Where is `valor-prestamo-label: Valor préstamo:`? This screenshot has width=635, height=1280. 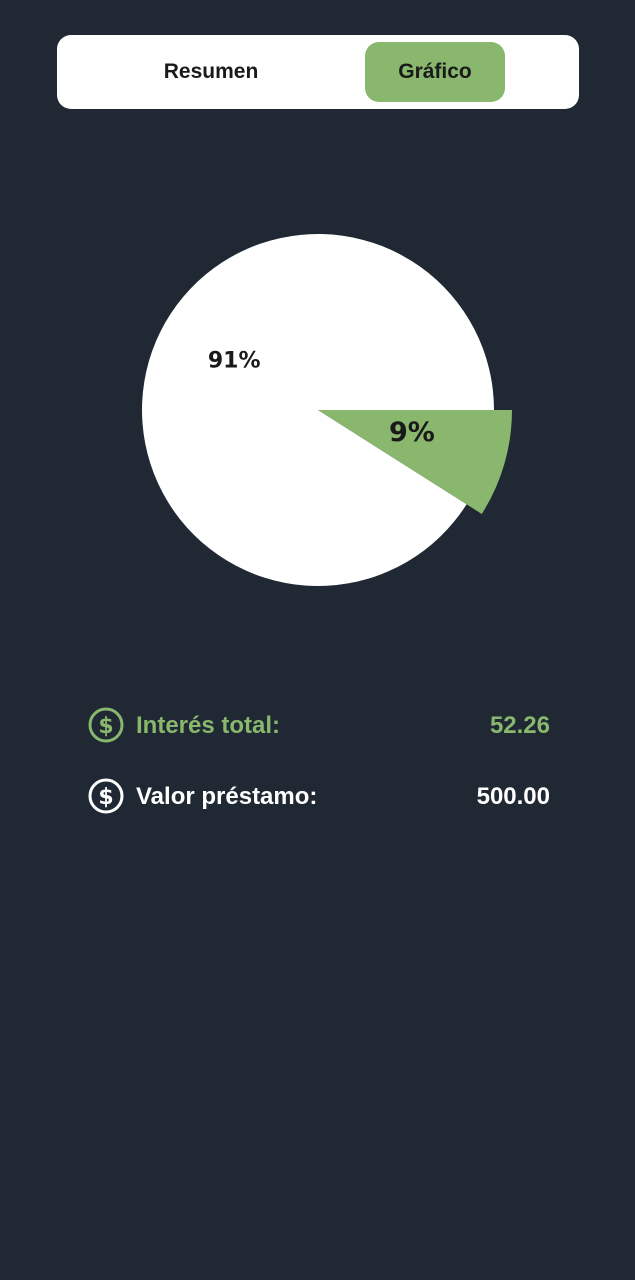 valor-prestamo-label: Valor préstamo: is located at coordinates (227, 796).